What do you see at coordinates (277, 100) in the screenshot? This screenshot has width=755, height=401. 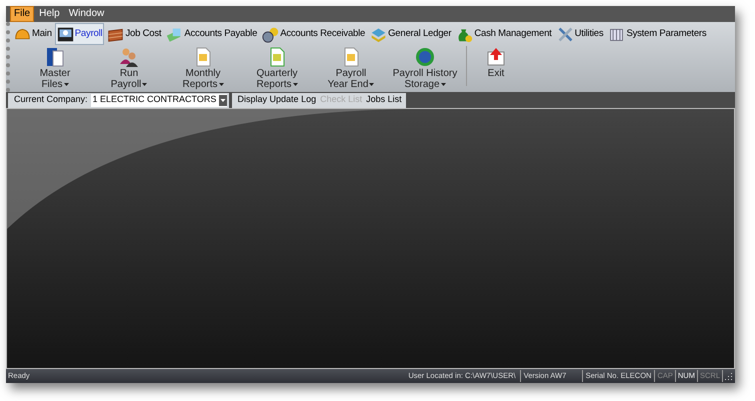 I see `toolbar-button: Display Update Log` at bounding box center [277, 100].